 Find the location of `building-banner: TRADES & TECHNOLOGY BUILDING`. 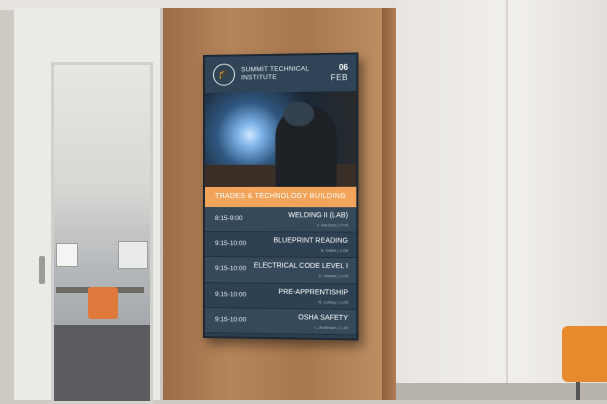

building-banner: TRADES & TECHNOLOGY BUILDING is located at coordinates (280, 197).